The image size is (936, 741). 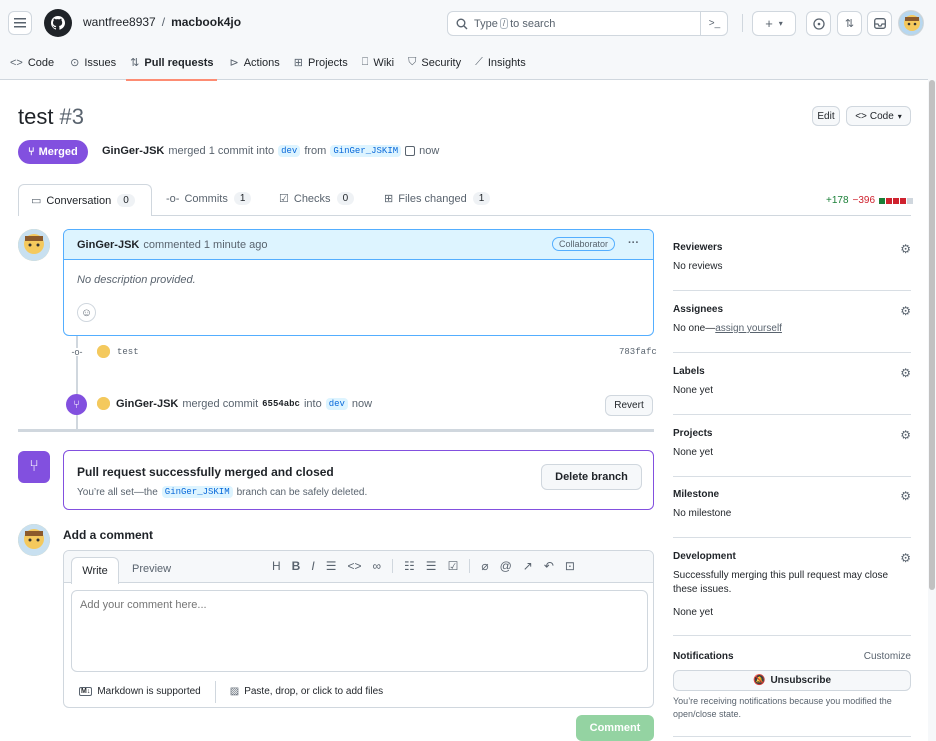 What do you see at coordinates (31, 152) in the screenshot?
I see `merge-icon: ⑂` at bounding box center [31, 152].